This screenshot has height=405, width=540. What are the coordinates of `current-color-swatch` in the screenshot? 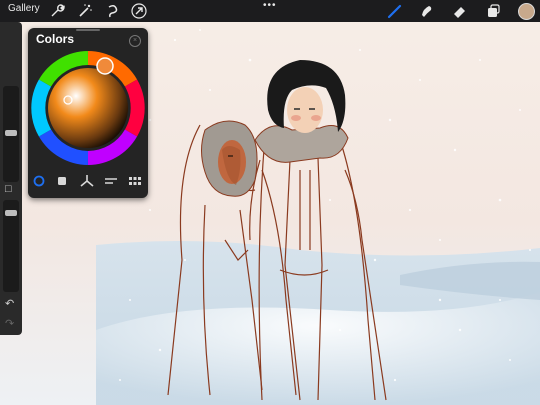 It's located at (526, 11).